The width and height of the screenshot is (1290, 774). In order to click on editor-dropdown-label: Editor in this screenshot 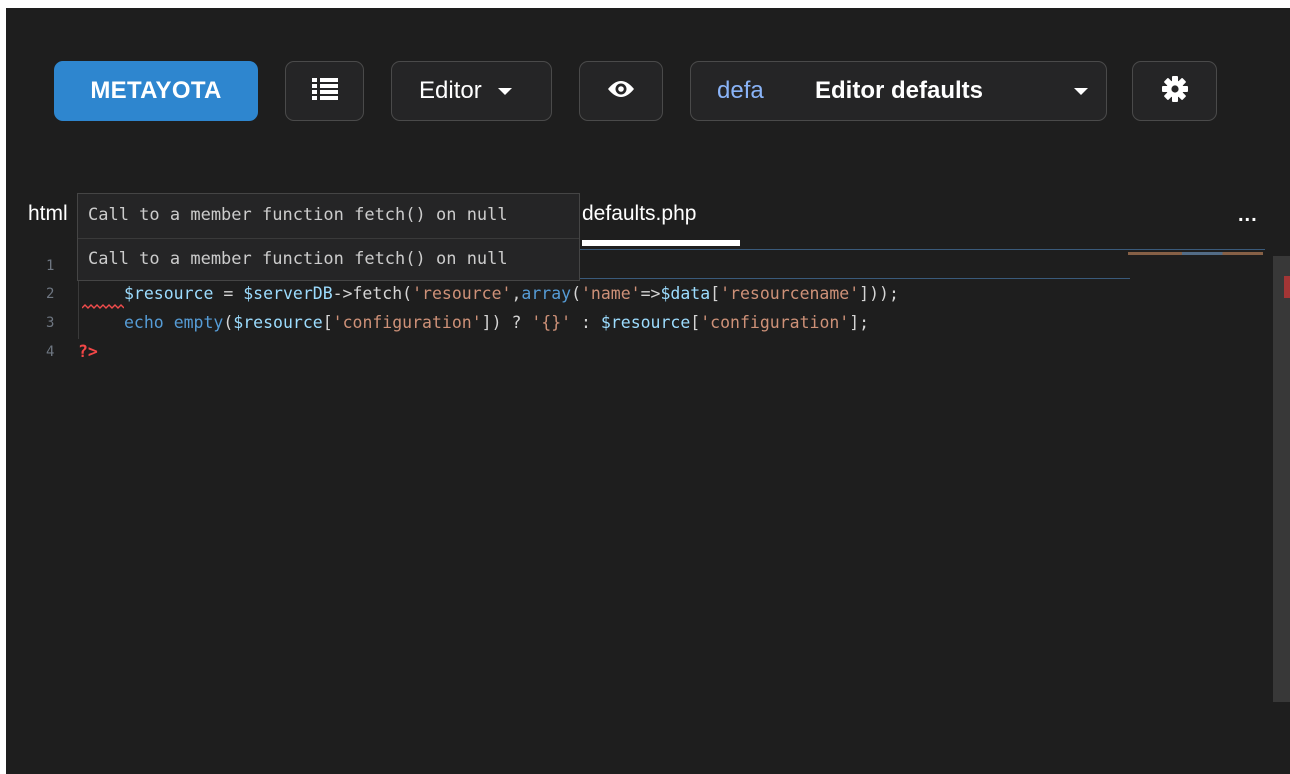, I will do `click(450, 90)`.